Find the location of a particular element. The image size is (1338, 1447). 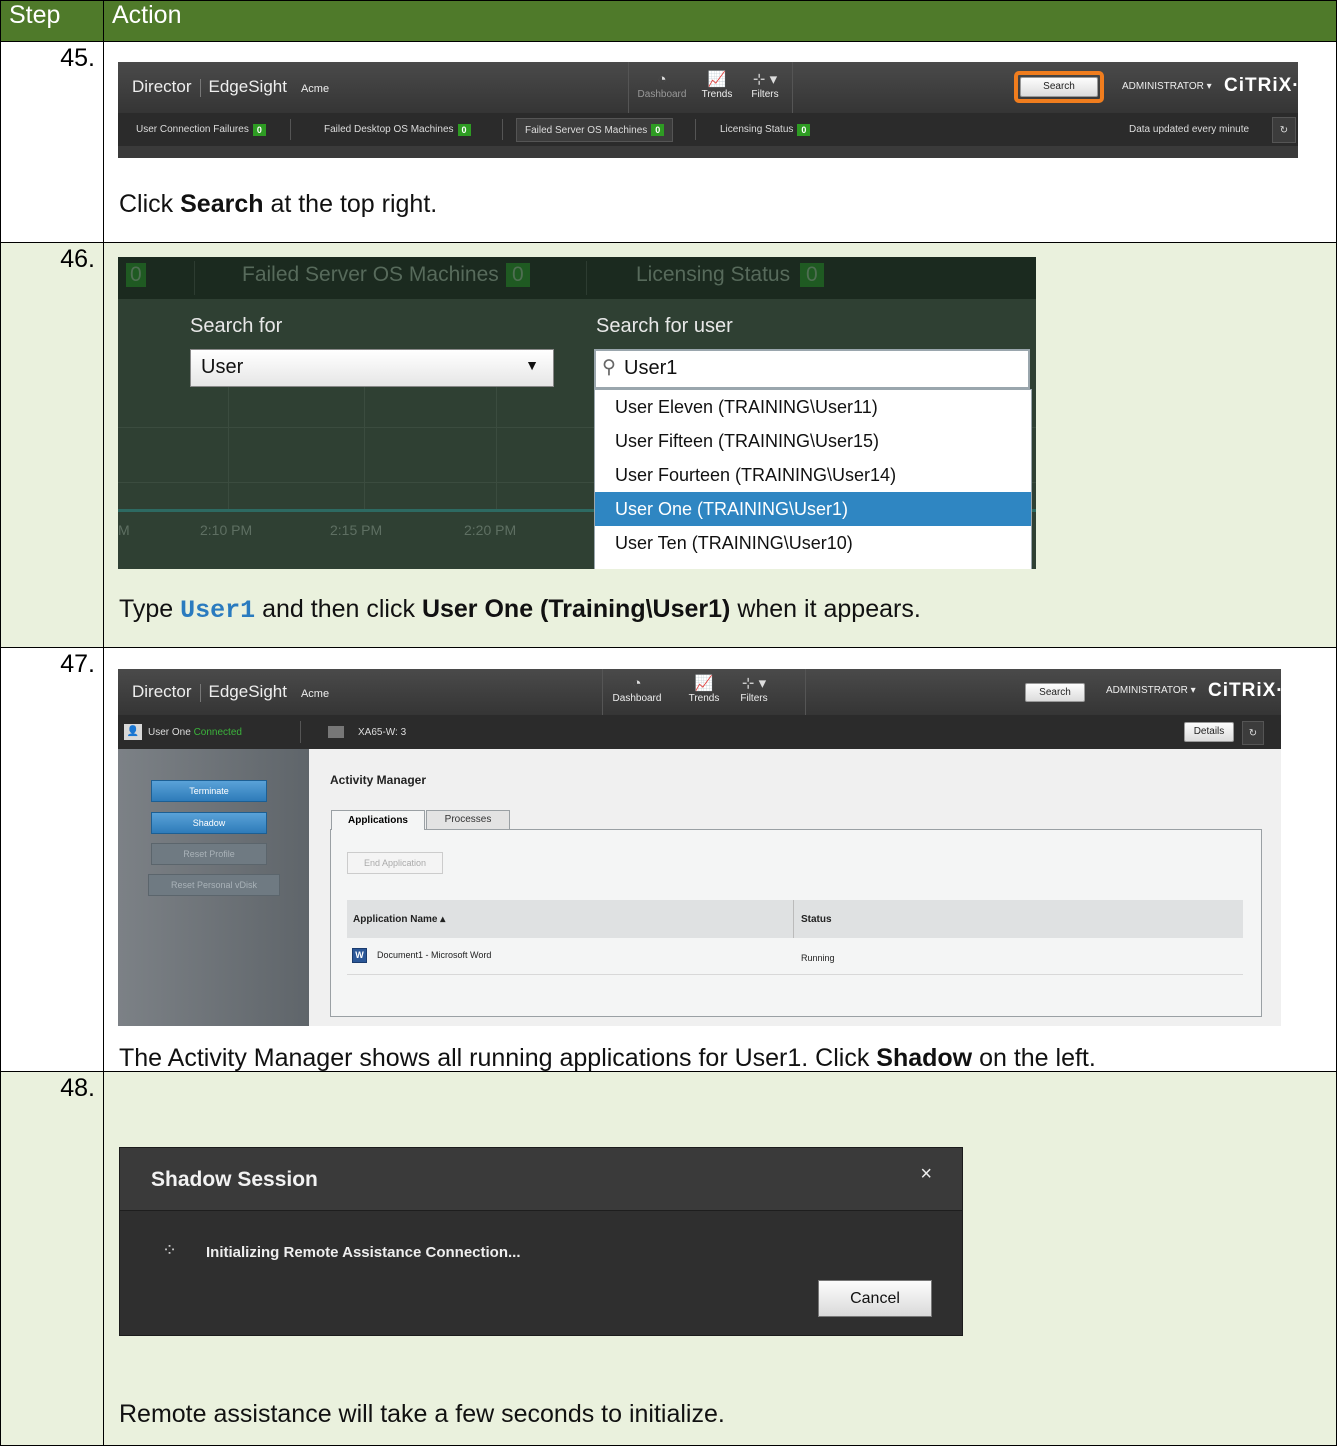

monitor-icon is located at coordinates (336, 732).